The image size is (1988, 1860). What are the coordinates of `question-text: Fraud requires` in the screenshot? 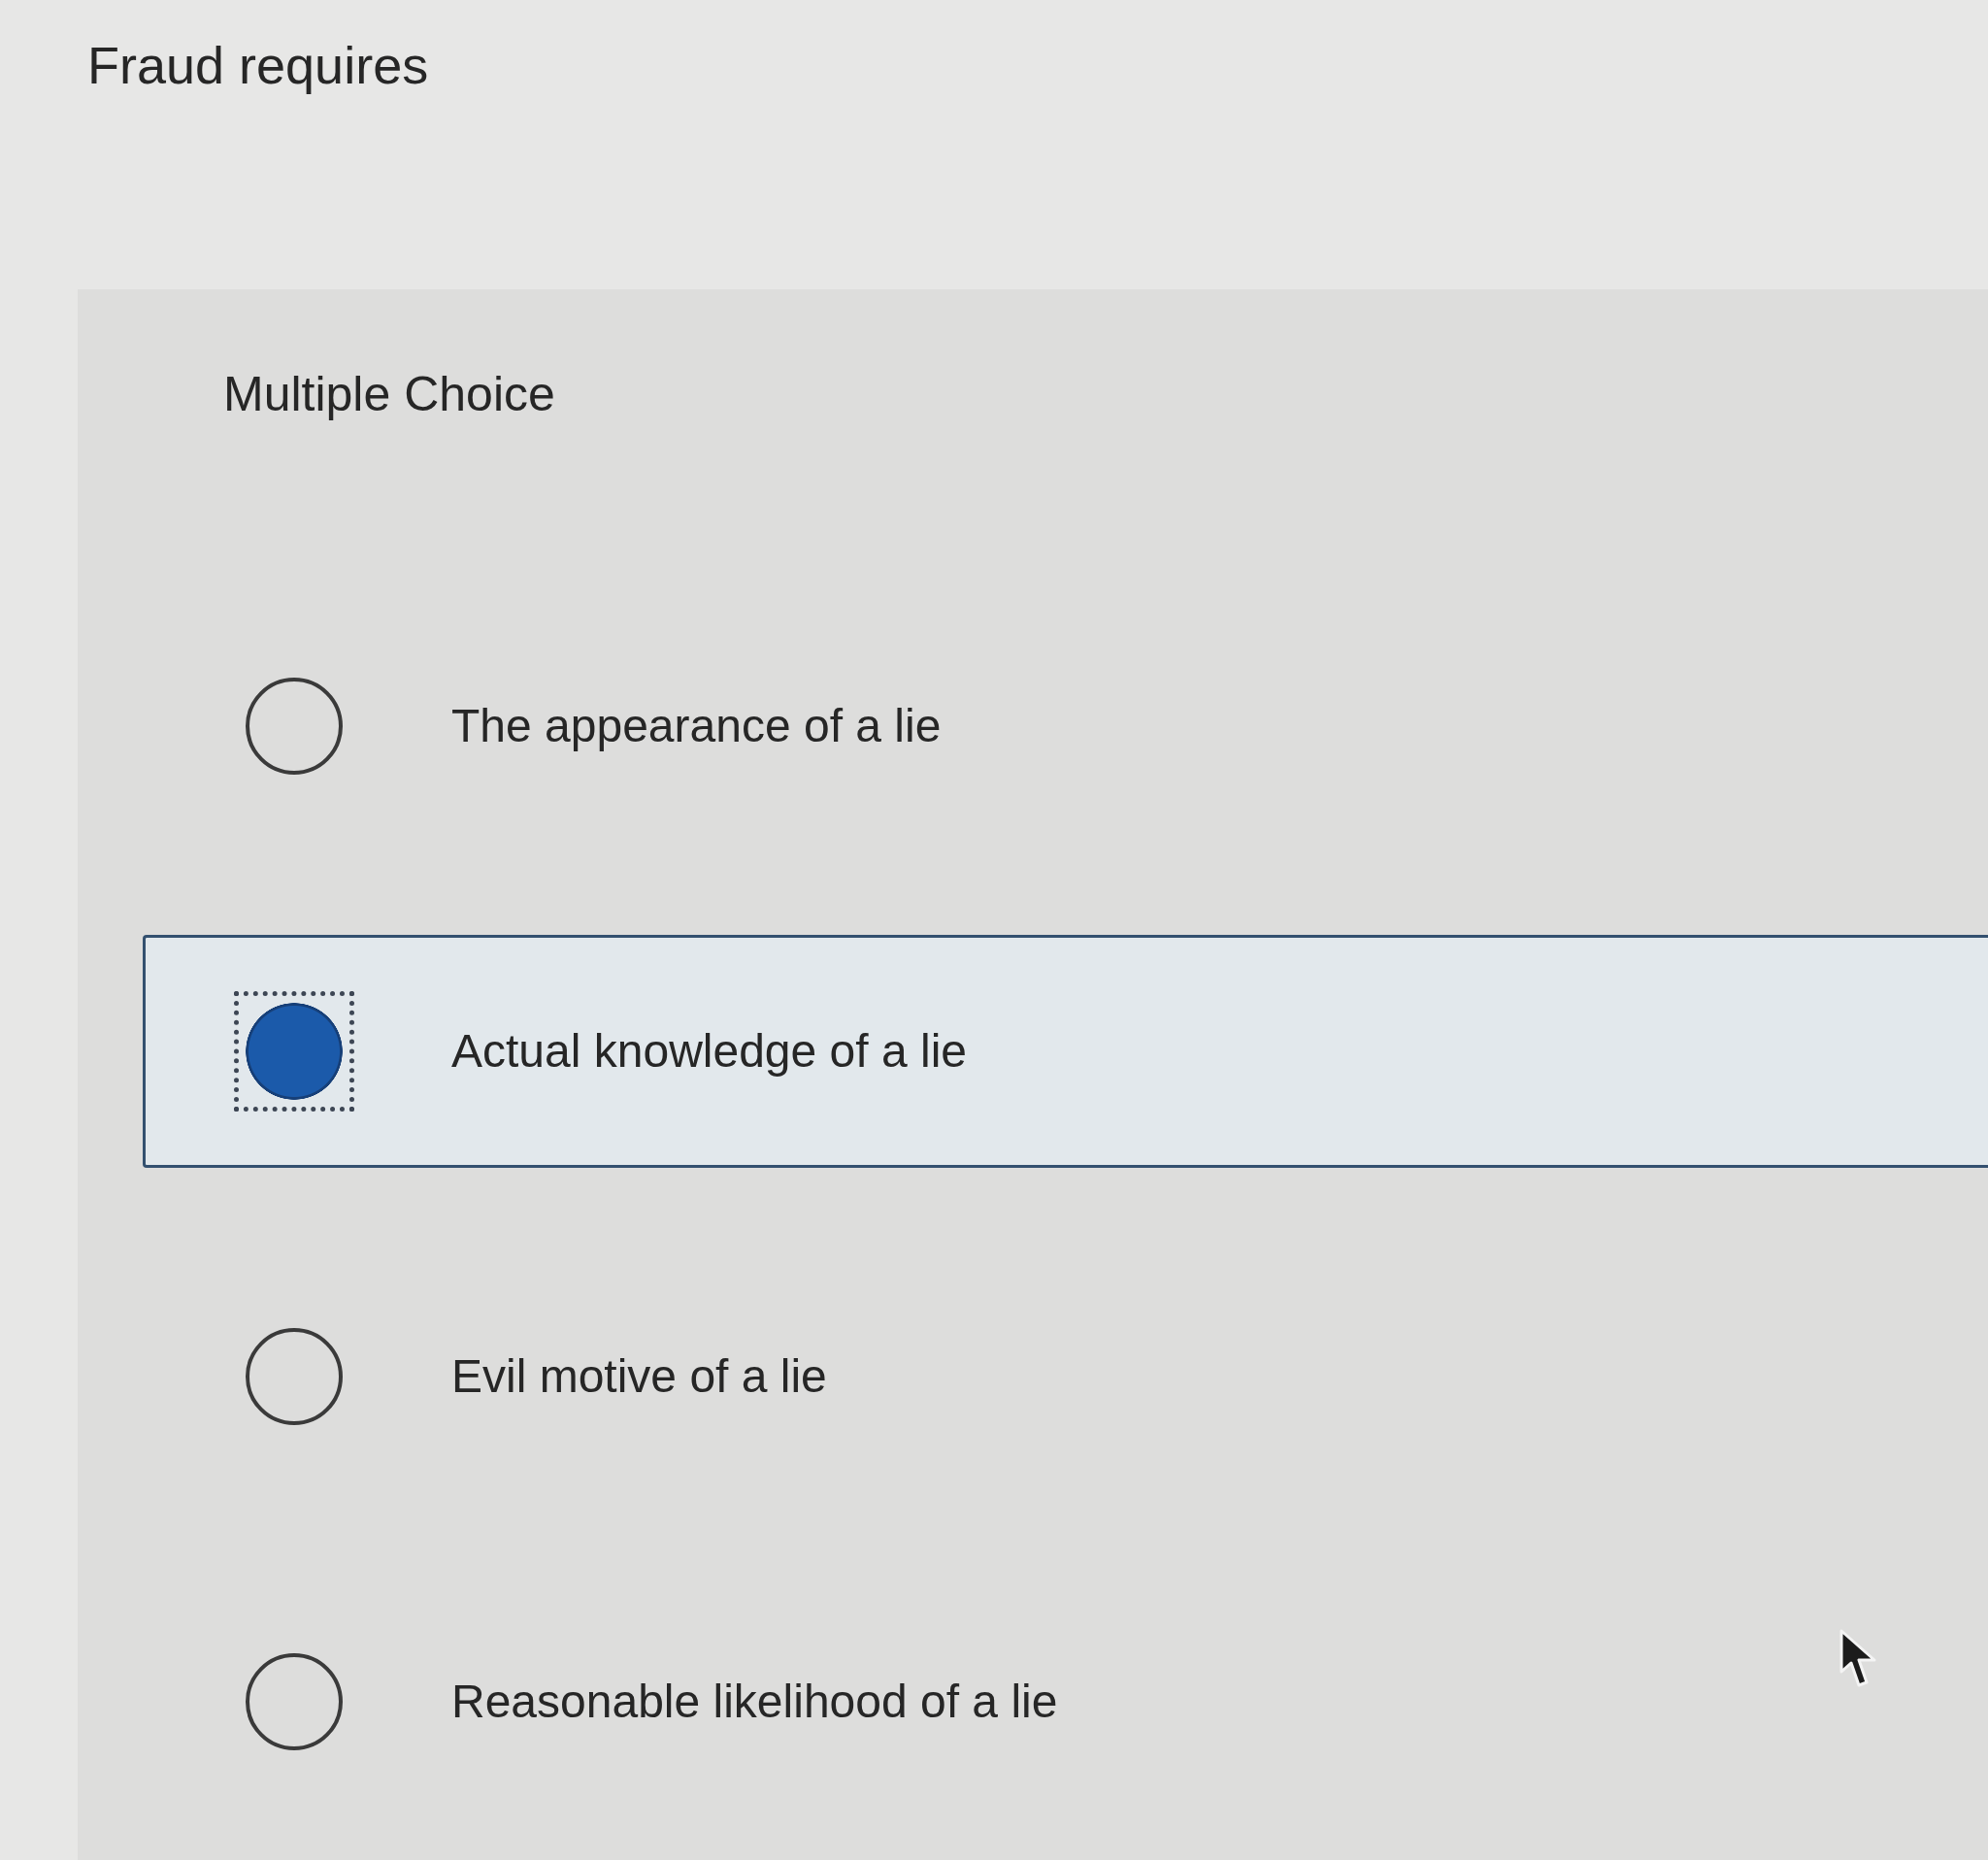 It's located at (258, 65).